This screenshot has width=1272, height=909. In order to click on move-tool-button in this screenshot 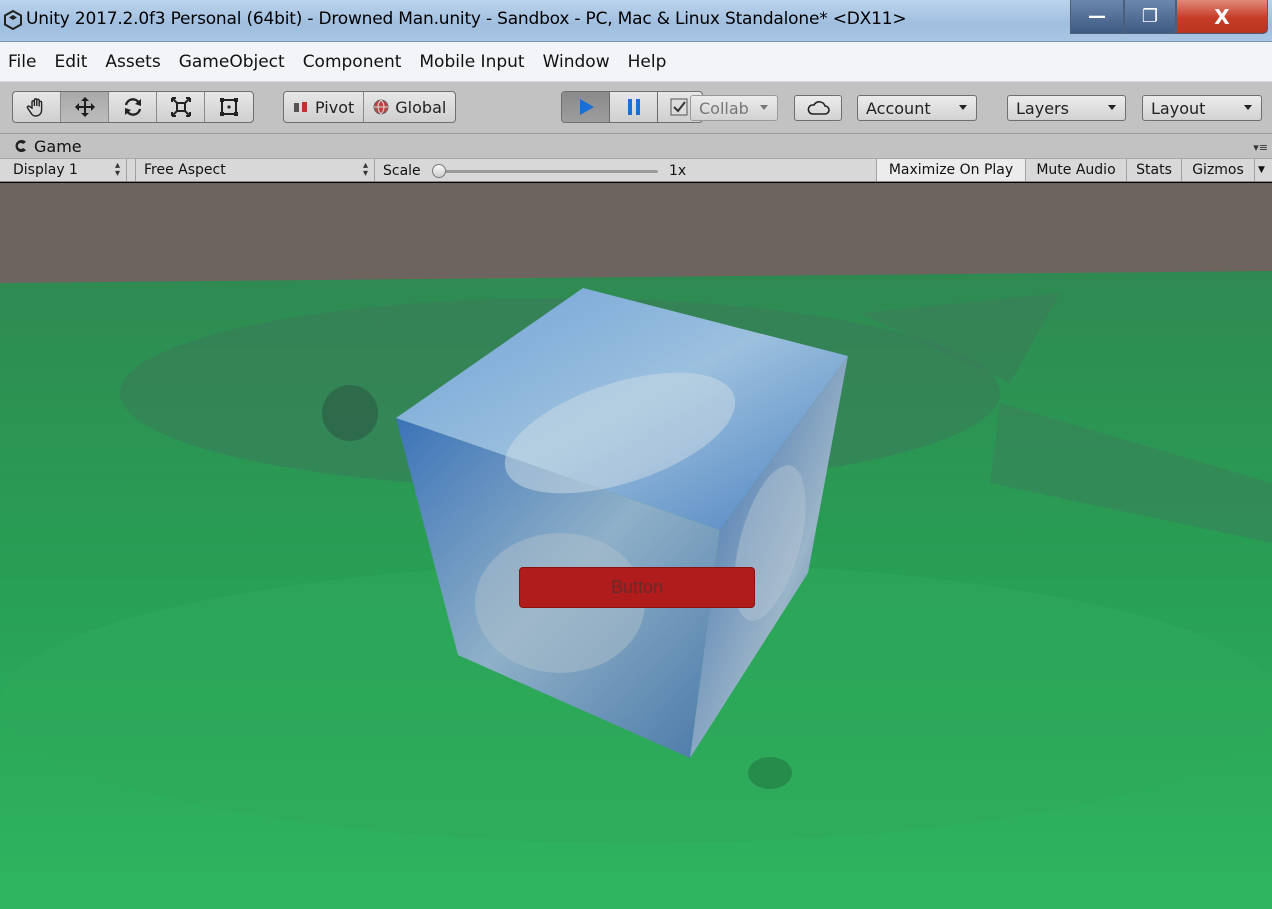, I will do `click(85, 107)`.